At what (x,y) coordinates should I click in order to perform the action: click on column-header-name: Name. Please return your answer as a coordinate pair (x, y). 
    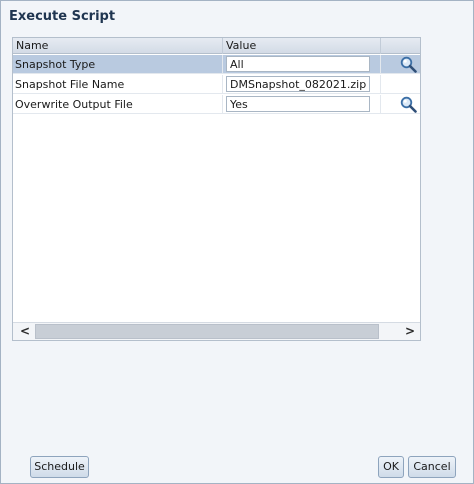
    Looking at the image, I should click on (118, 46).